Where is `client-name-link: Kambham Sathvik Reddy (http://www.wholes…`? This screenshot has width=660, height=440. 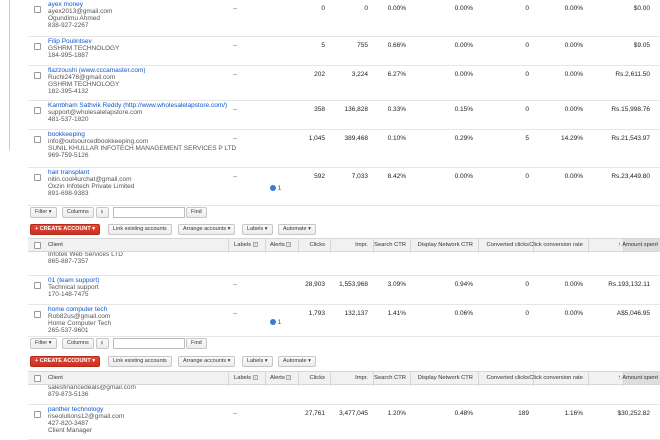
client-name-link: Kambham Sathvik Reddy (http://www.wholes… is located at coordinates (137, 105).